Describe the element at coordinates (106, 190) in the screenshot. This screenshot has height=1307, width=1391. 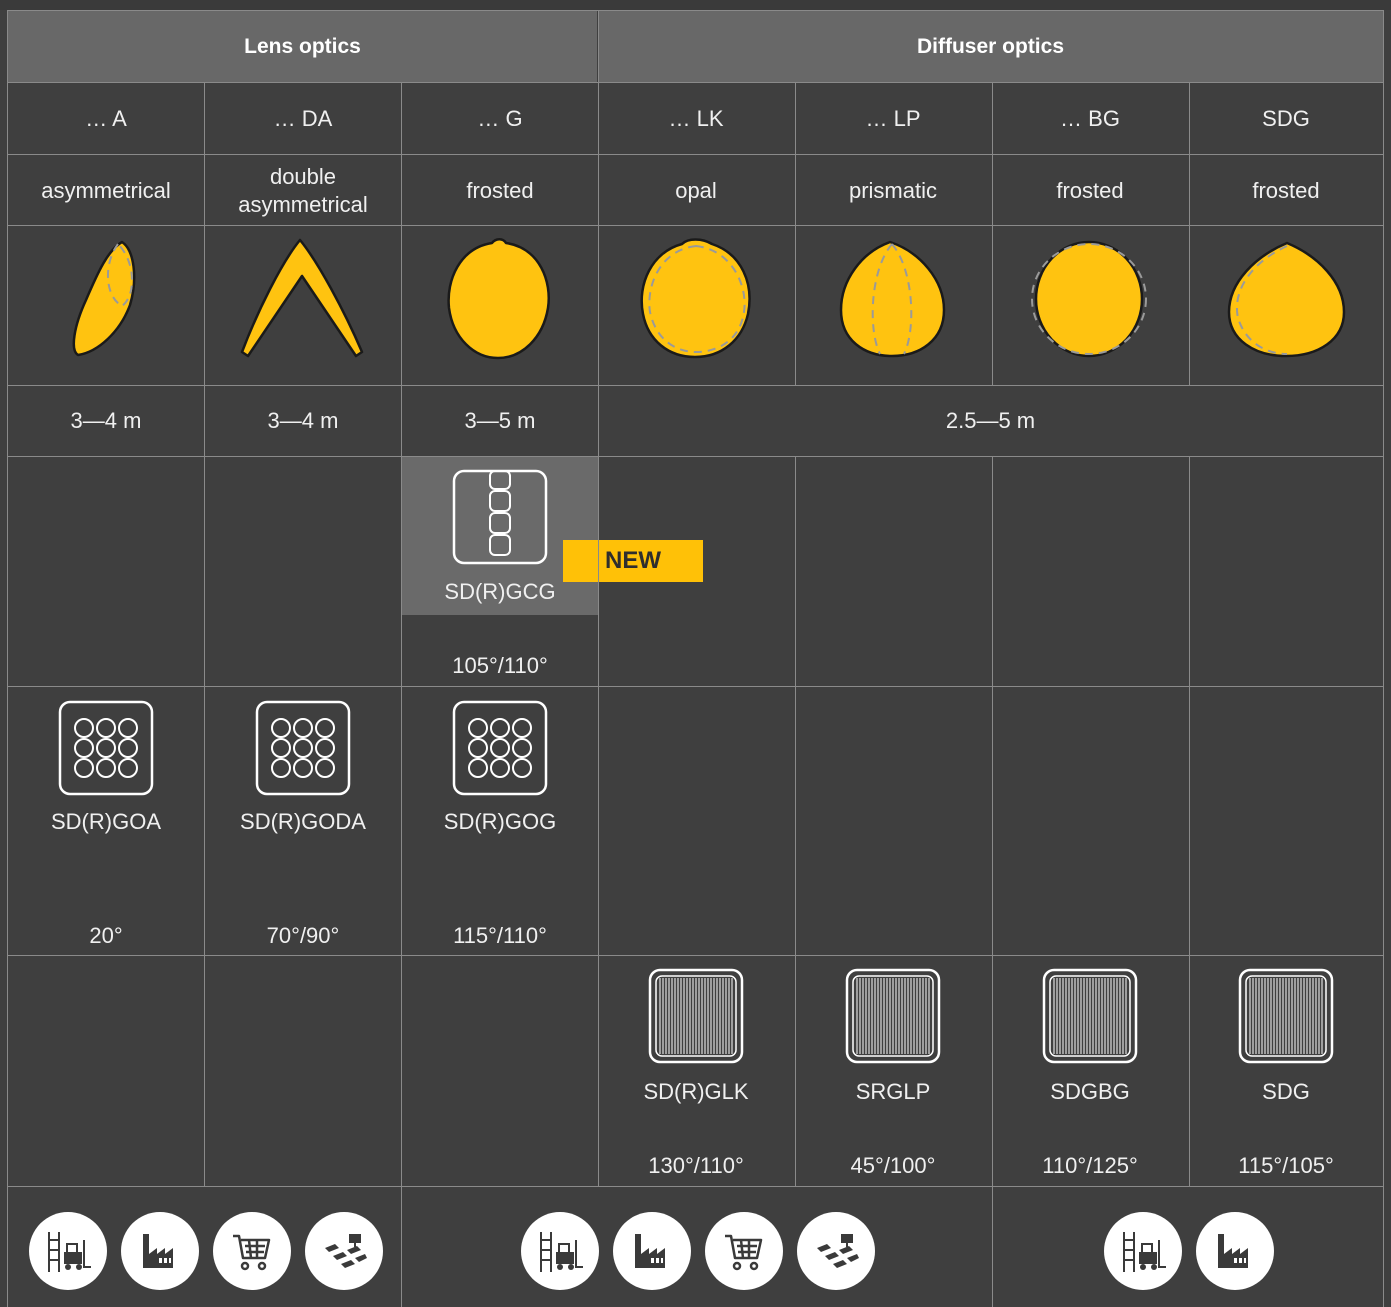
I see `optic-type: asymmetrical` at that location.